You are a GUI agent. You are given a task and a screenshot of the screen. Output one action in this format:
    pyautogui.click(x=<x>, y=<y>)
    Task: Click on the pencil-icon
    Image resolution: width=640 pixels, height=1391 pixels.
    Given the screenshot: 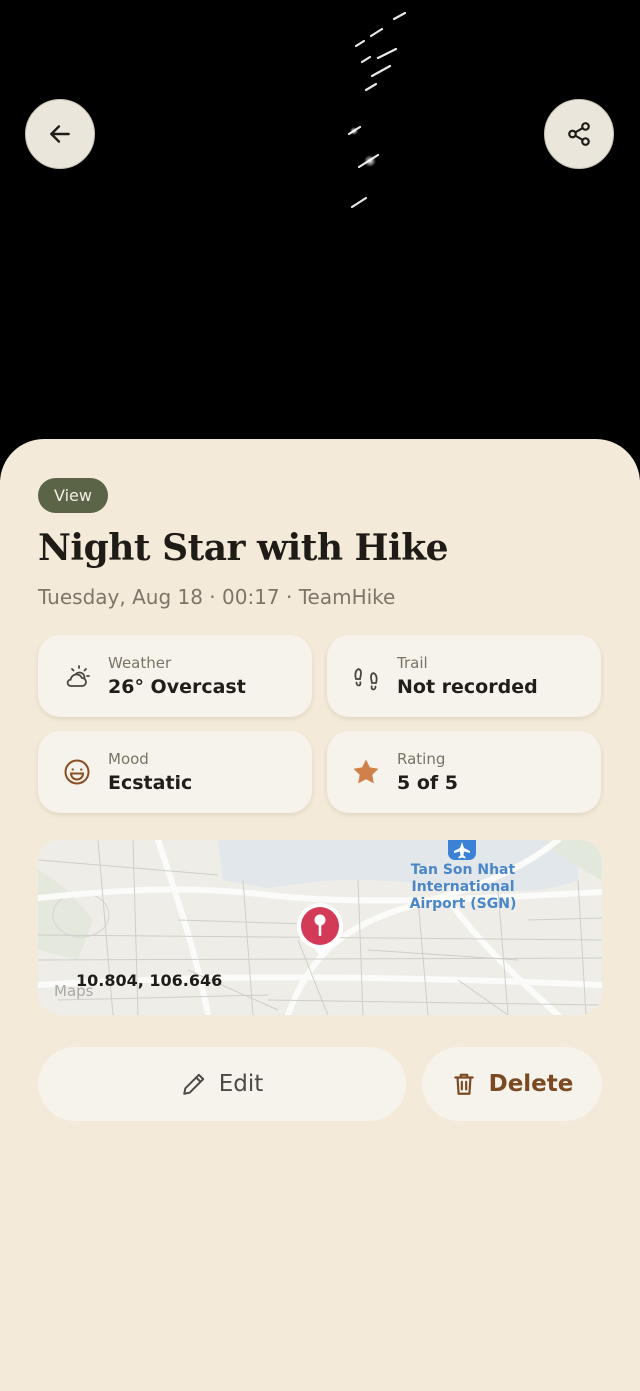 What is the action you would take?
    pyautogui.click(x=193, y=1084)
    